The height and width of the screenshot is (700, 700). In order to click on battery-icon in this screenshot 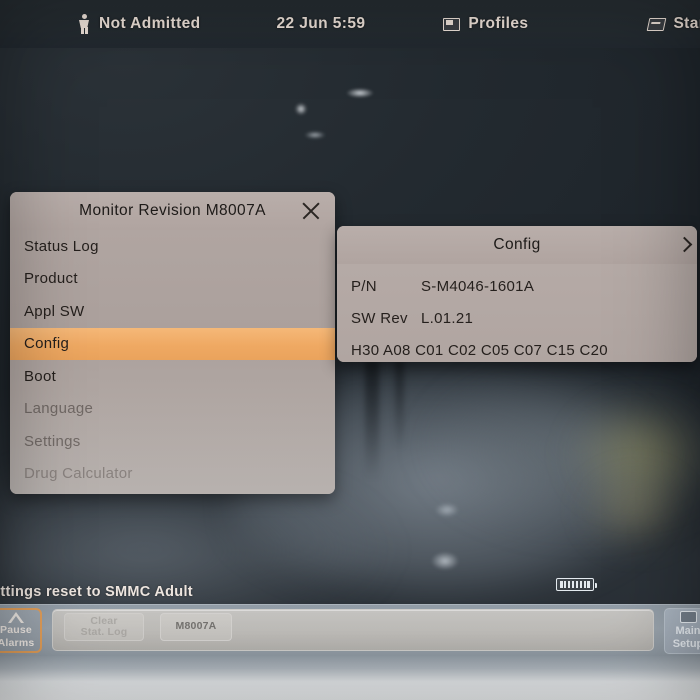, I will do `click(576, 584)`.